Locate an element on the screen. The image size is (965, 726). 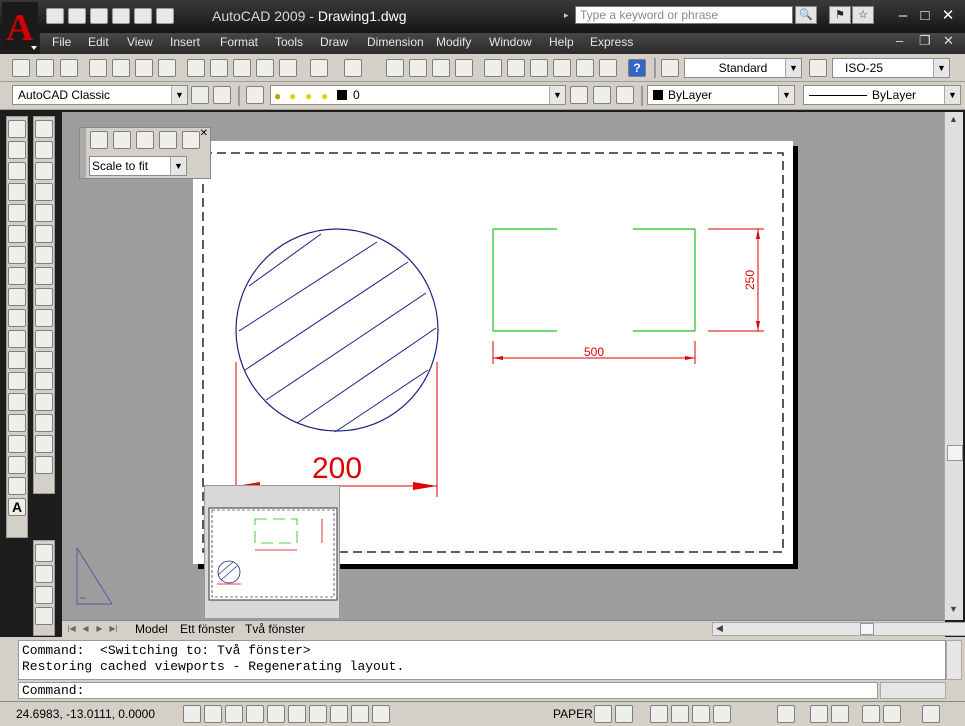
display-viewports-dialog-icon is located at coordinates (99, 140).